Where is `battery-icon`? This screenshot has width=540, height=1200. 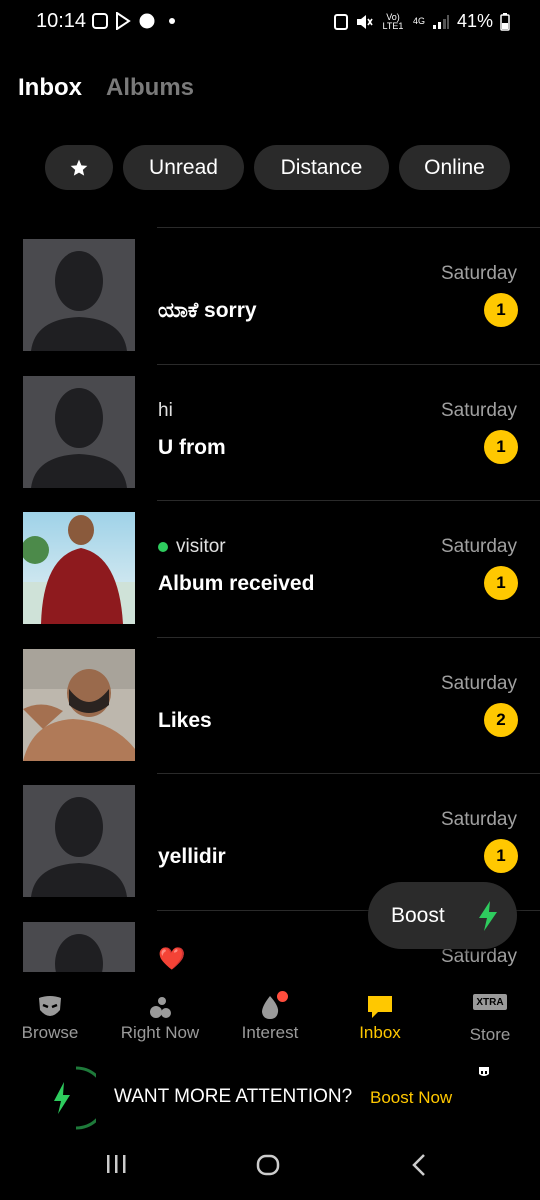
battery-icon is located at coordinates (505, 21).